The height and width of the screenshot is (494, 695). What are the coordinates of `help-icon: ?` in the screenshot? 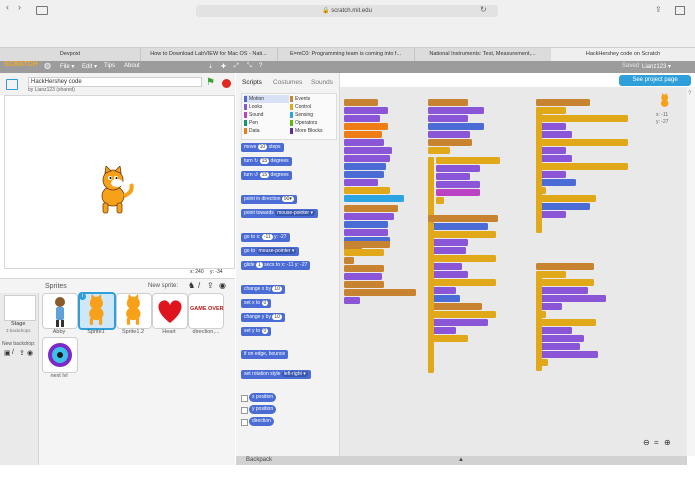 It's located at (260, 66).